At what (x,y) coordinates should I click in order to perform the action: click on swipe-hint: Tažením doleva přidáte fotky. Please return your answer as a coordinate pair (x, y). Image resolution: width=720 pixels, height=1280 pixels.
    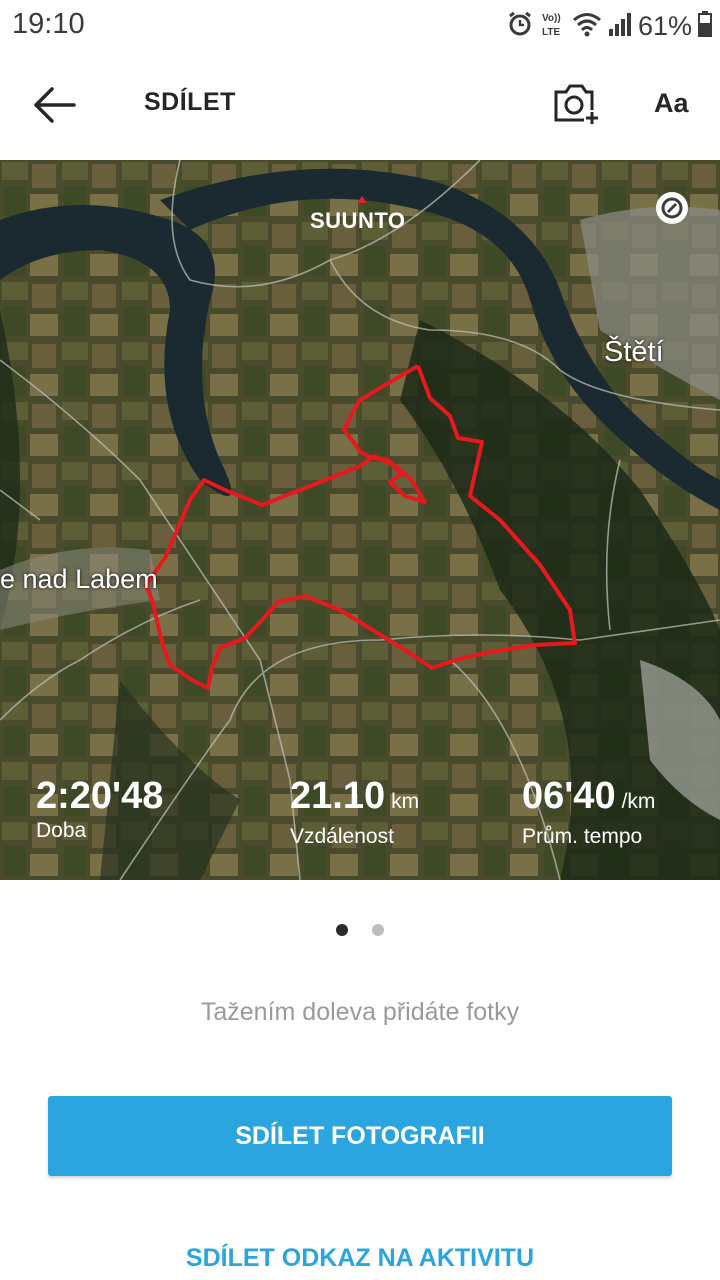
    Looking at the image, I should click on (360, 1012).